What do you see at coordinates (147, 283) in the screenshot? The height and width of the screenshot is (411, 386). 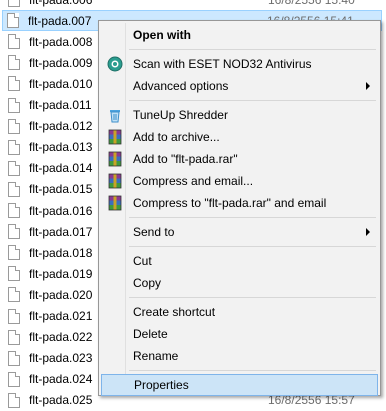 I see `menu-item-label: Copy` at bounding box center [147, 283].